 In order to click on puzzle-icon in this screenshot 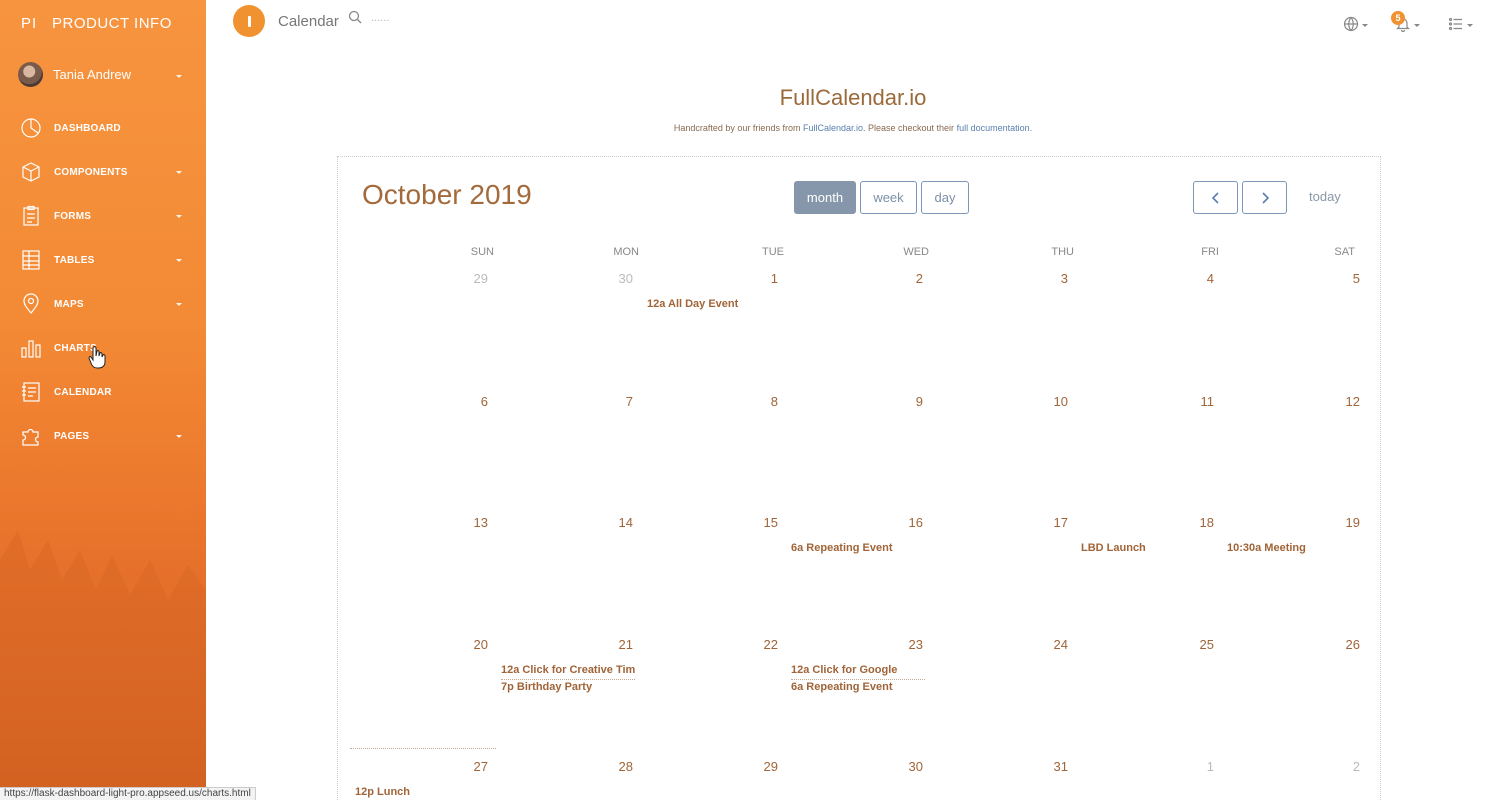, I will do `click(30, 437)`.